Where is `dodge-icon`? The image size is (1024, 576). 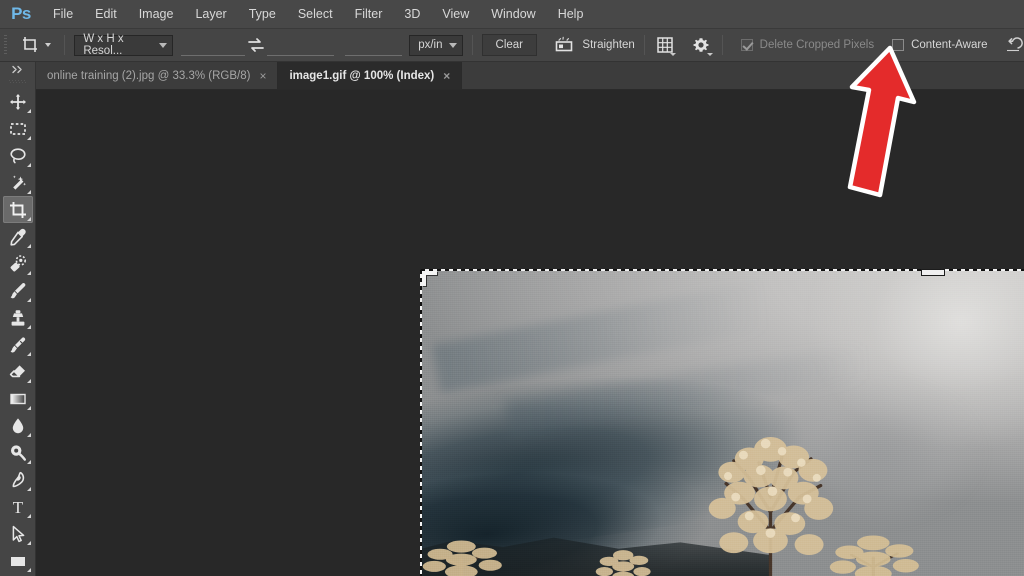 dodge-icon is located at coordinates (18, 452).